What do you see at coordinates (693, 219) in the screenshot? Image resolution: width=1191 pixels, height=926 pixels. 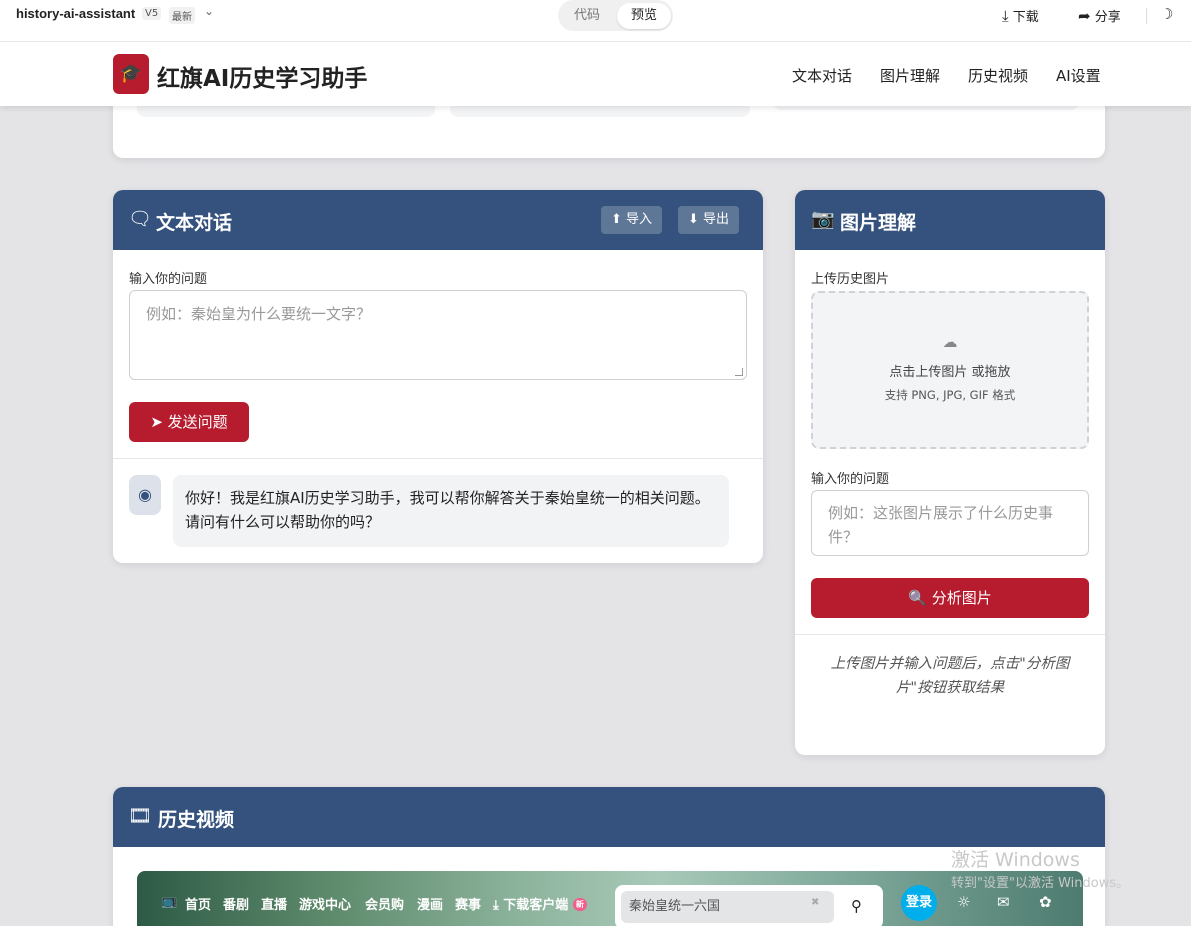 I see `download-icon: ⬇` at bounding box center [693, 219].